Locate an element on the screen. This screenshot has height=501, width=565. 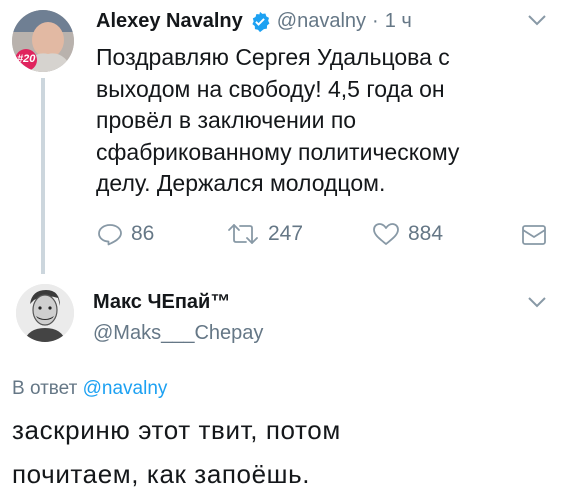
author-handle: @Maks___Chepay is located at coordinates (178, 333).